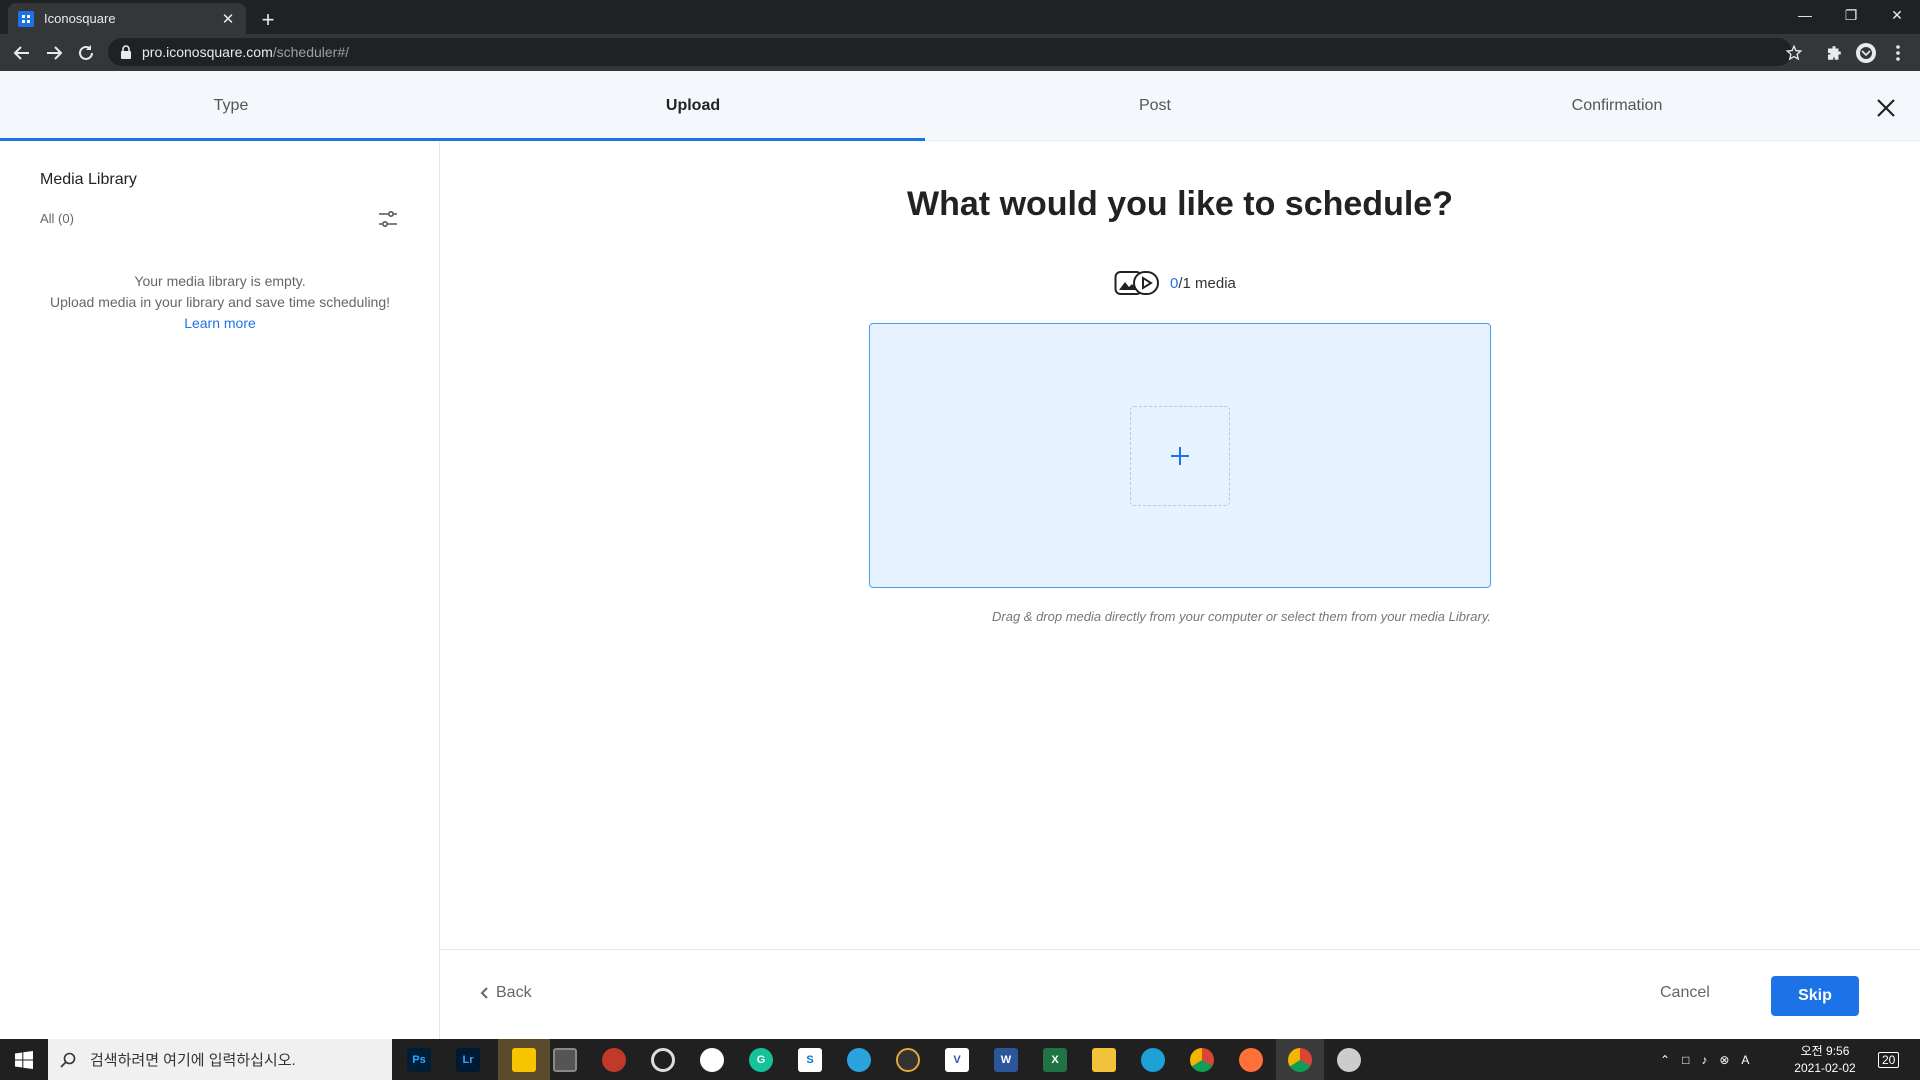 The width and height of the screenshot is (1920, 1080). I want to click on chrome-active-icon, so click(1300, 1059).